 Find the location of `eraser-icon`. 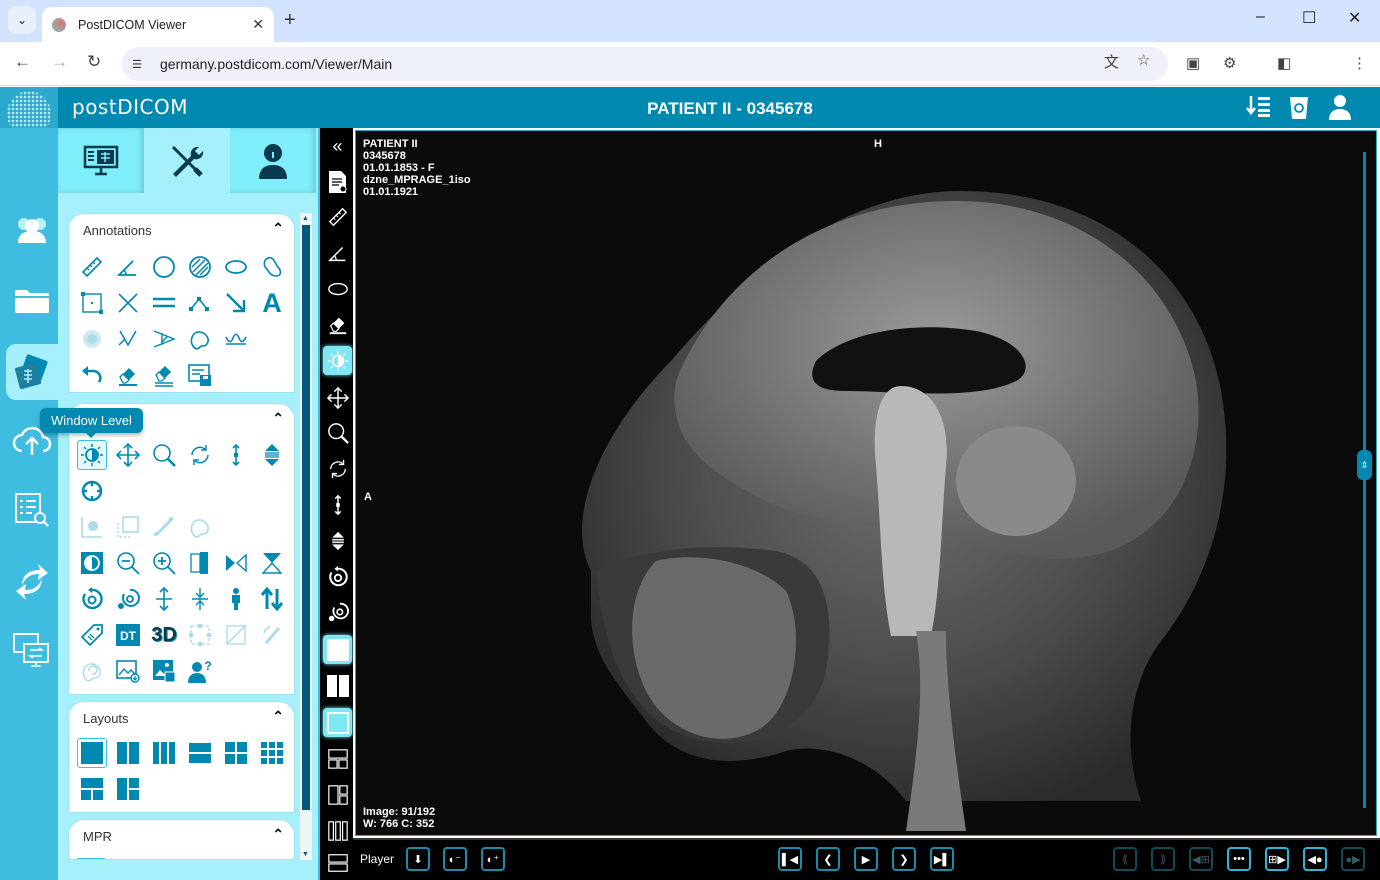

eraser-icon is located at coordinates (128, 375).